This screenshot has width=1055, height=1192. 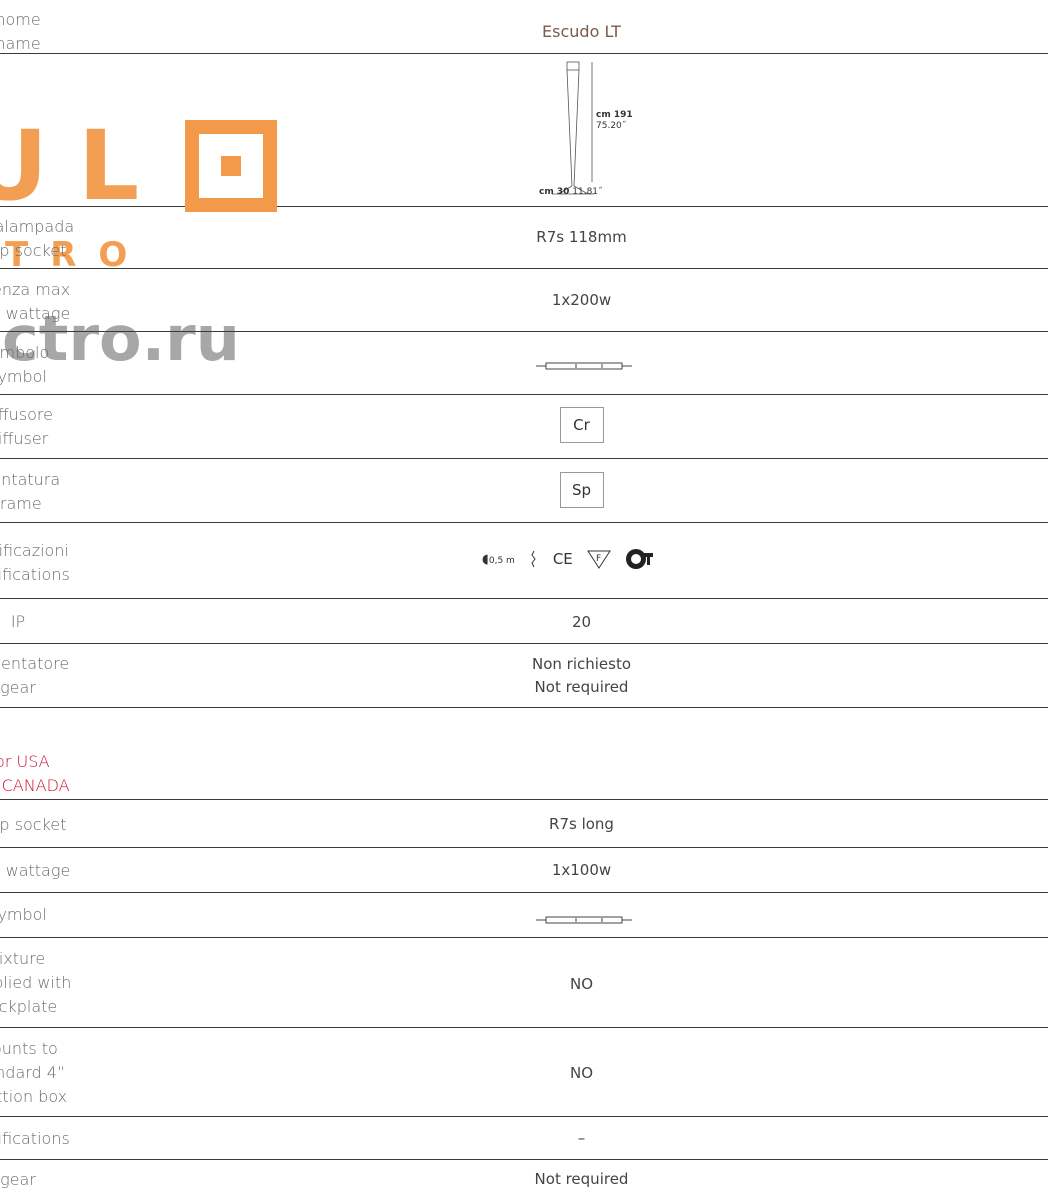 What do you see at coordinates (26, 414) in the screenshot?
I see `label-it: diffusore` at bounding box center [26, 414].